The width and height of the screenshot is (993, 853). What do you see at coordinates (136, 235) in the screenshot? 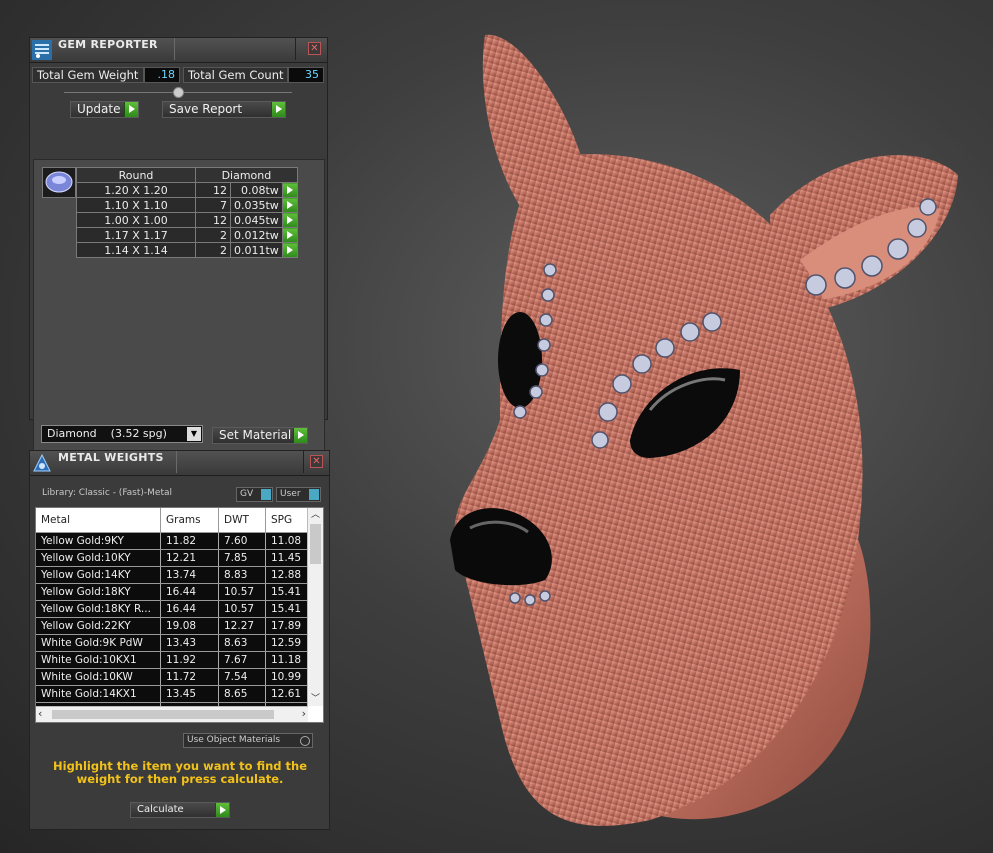
I see `gem-size: 1.17 X 1.17` at bounding box center [136, 235].